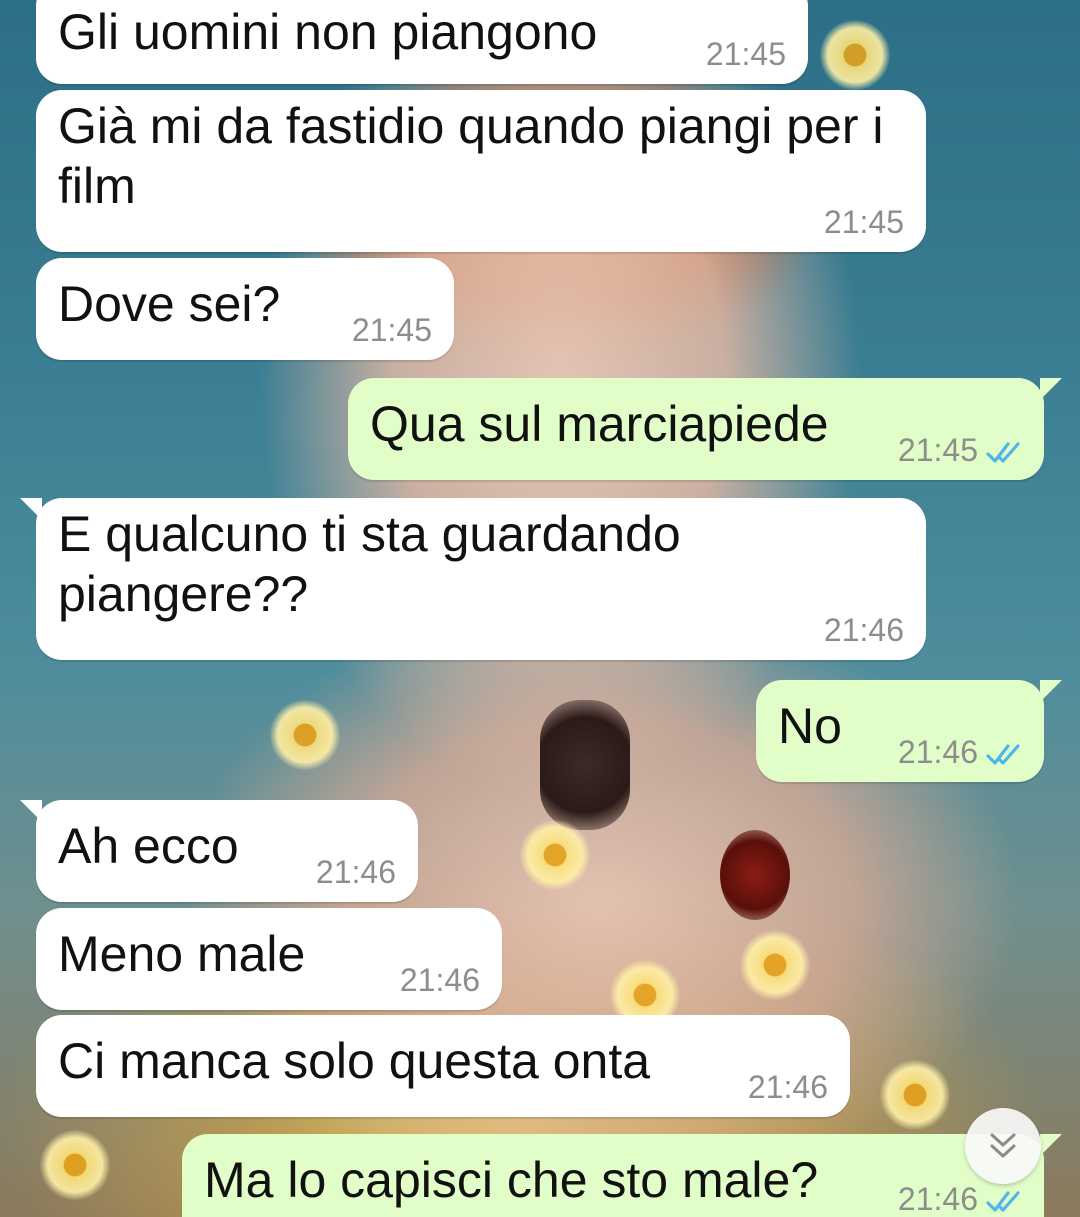  What do you see at coordinates (909, 731) in the screenshot?
I see `message-bubble-outgoing: No 21:46` at bounding box center [909, 731].